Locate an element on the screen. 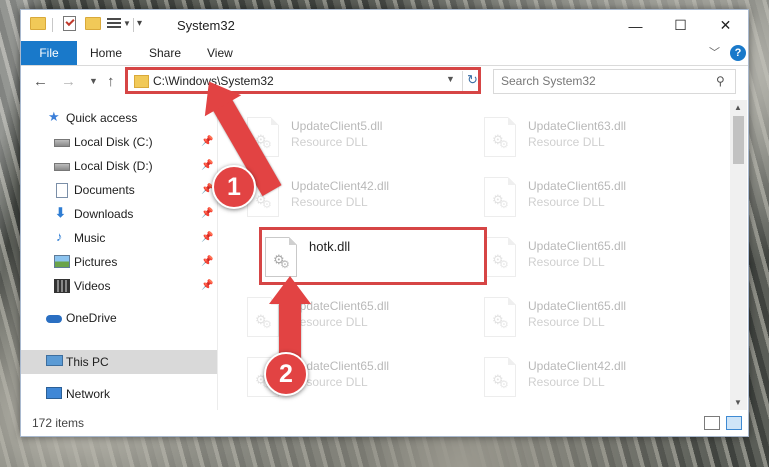  nav-item-label: Documents is located at coordinates (104, 190).